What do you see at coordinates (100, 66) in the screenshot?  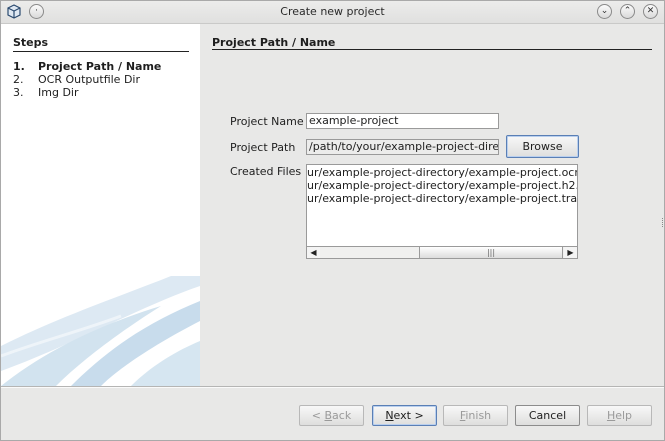 I see `step-label: Project Path / Name` at bounding box center [100, 66].